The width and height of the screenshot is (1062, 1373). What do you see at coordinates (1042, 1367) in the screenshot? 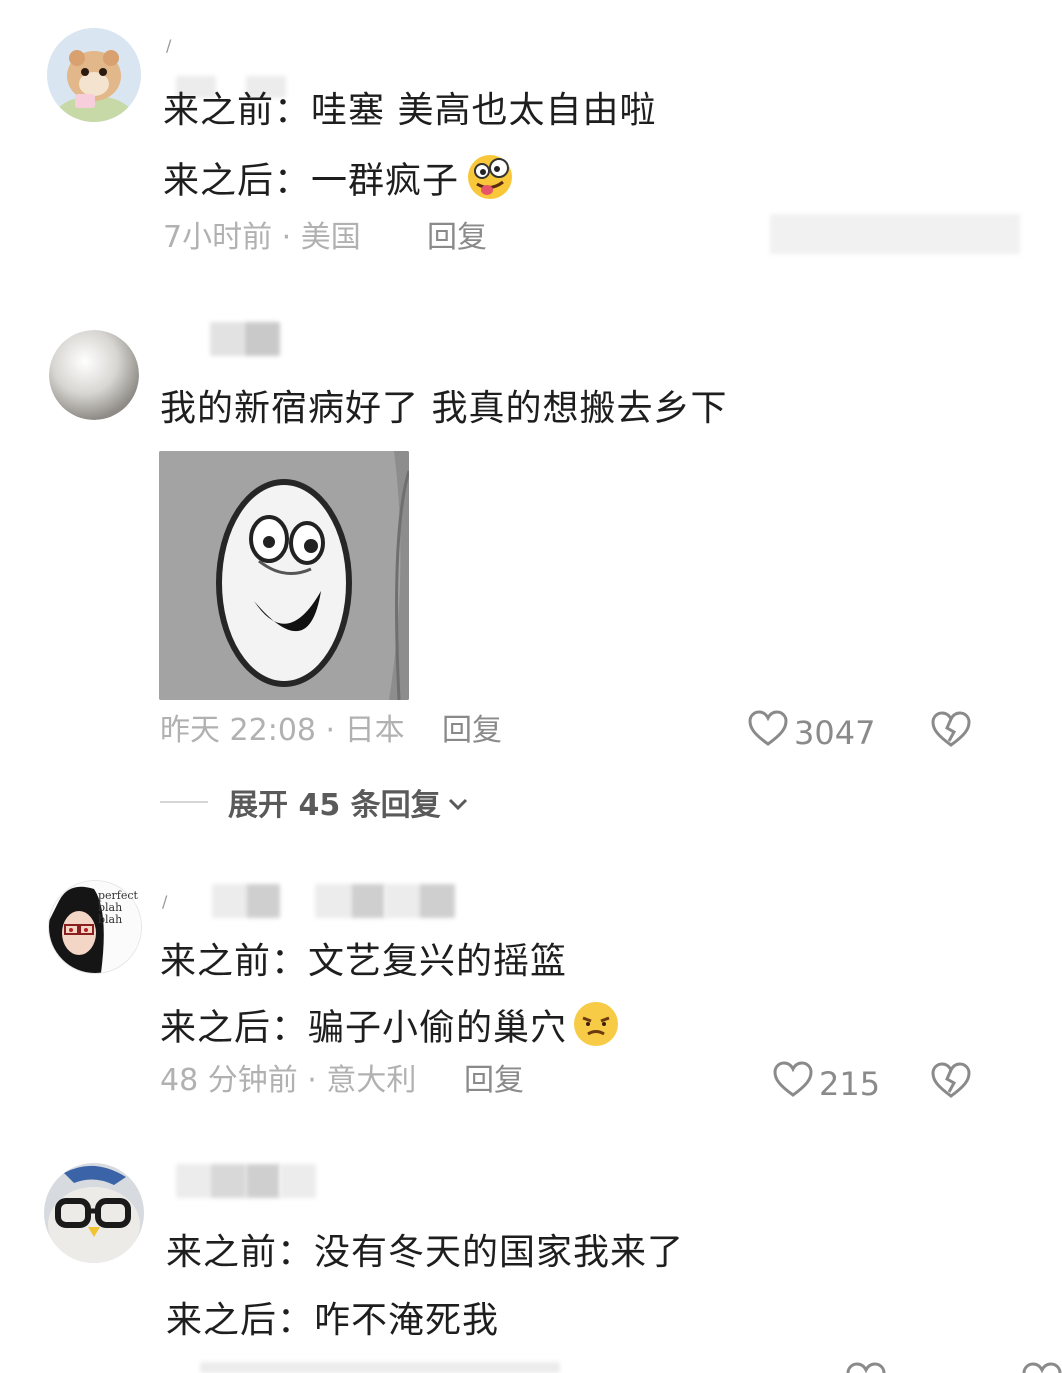
I see `cutoff-broken-heart-icon` at bounding box center [1042, 1367].